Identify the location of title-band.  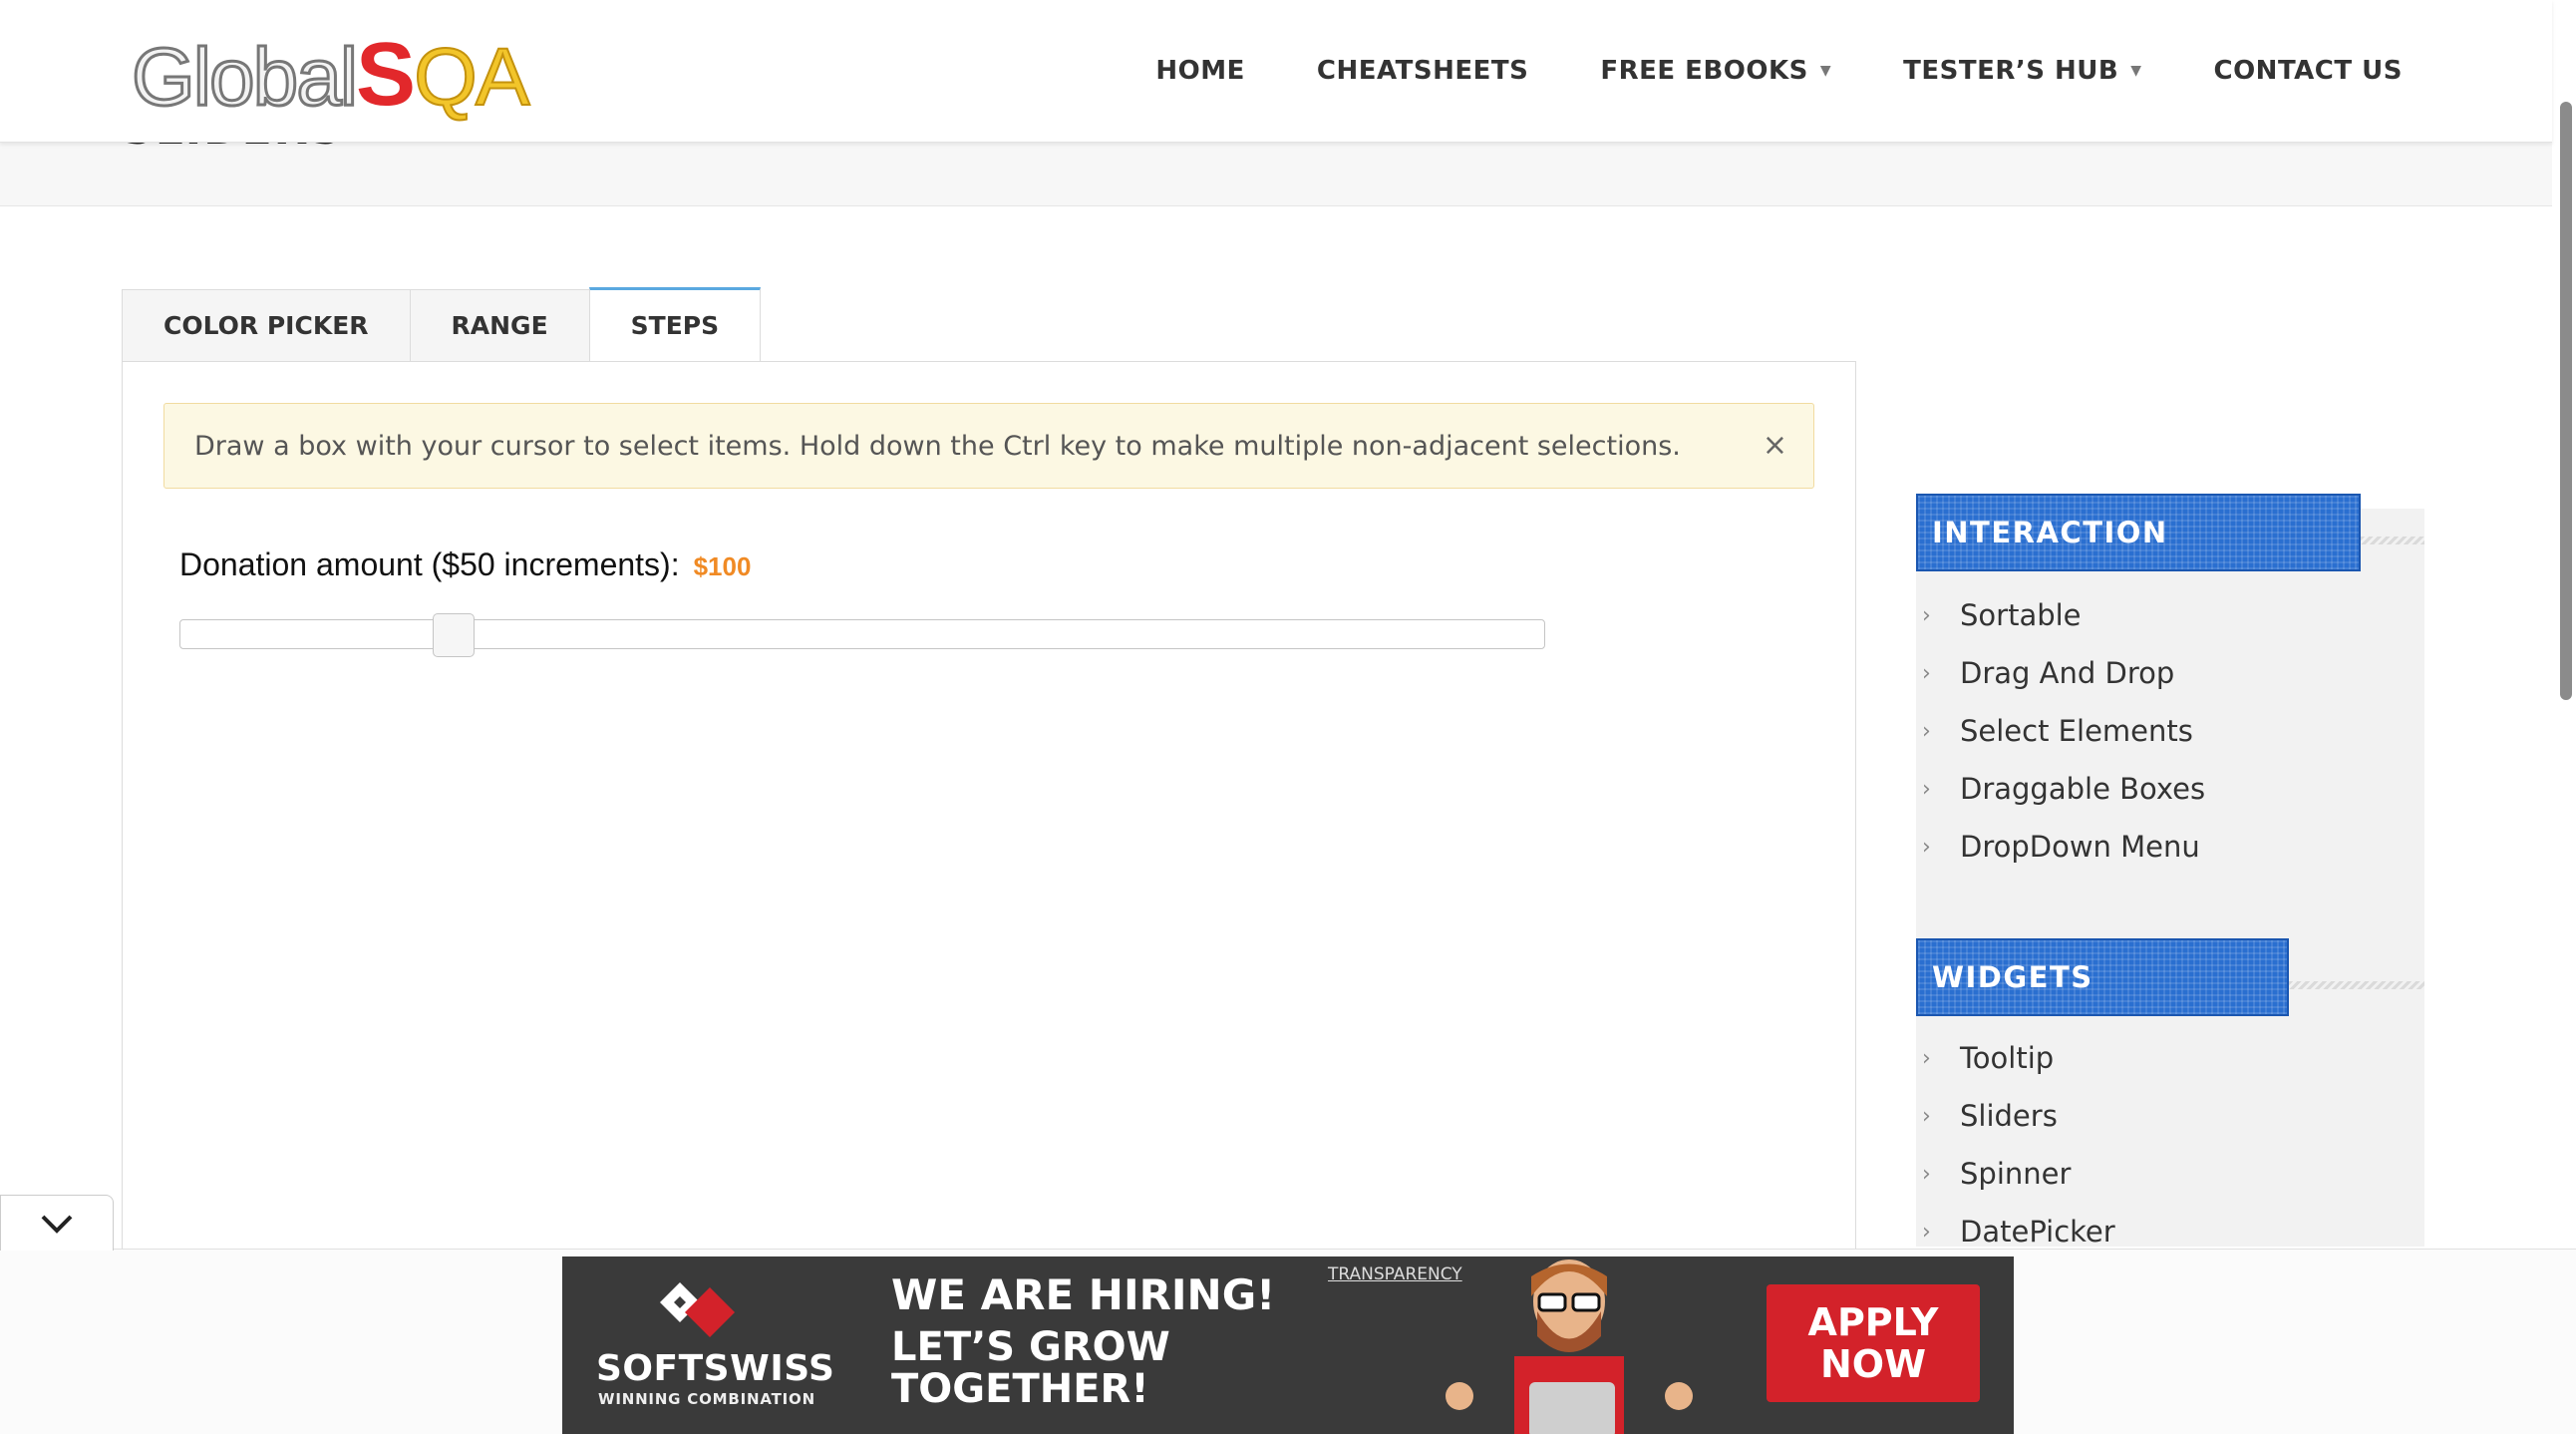
(1276, 174).